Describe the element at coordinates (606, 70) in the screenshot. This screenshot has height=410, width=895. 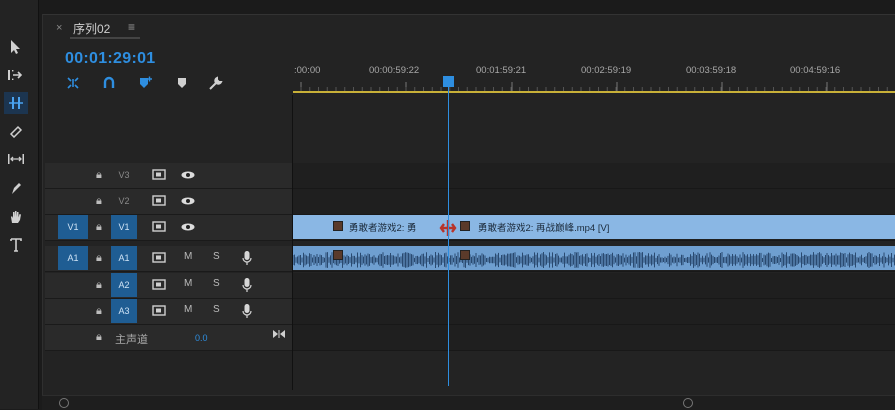
I see `ruler-label: 00:02:59:19` at that location.